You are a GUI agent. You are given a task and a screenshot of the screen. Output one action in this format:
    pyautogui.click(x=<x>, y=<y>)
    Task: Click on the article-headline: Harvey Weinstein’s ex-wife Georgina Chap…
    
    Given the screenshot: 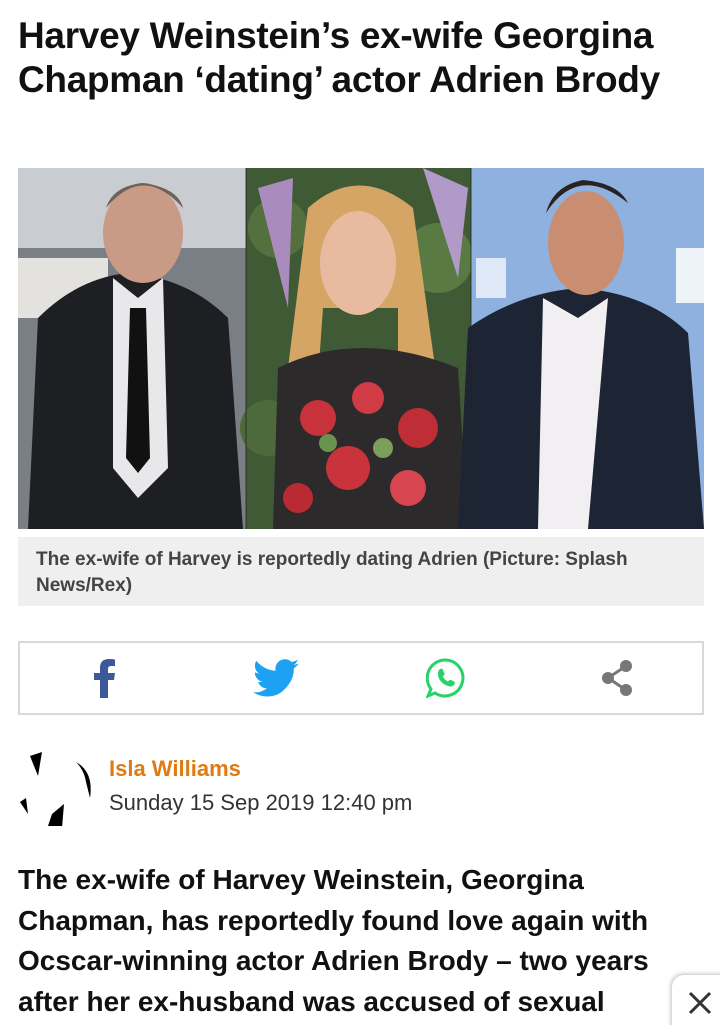 What is the action you would take?
    pyautogui.click(x=339, y=57)
    